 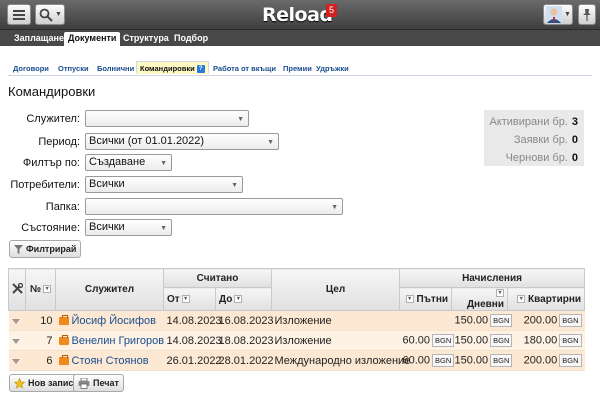 I want to click on row-travel-value: 60.00, so click(x=416, y=340).